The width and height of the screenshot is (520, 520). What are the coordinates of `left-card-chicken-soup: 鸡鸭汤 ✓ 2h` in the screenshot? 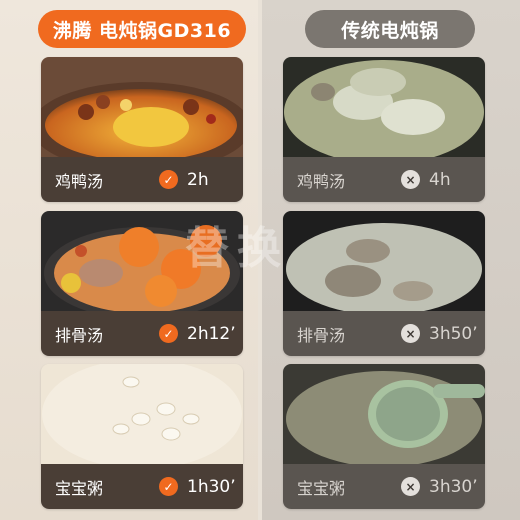 It's located at (142, 129).